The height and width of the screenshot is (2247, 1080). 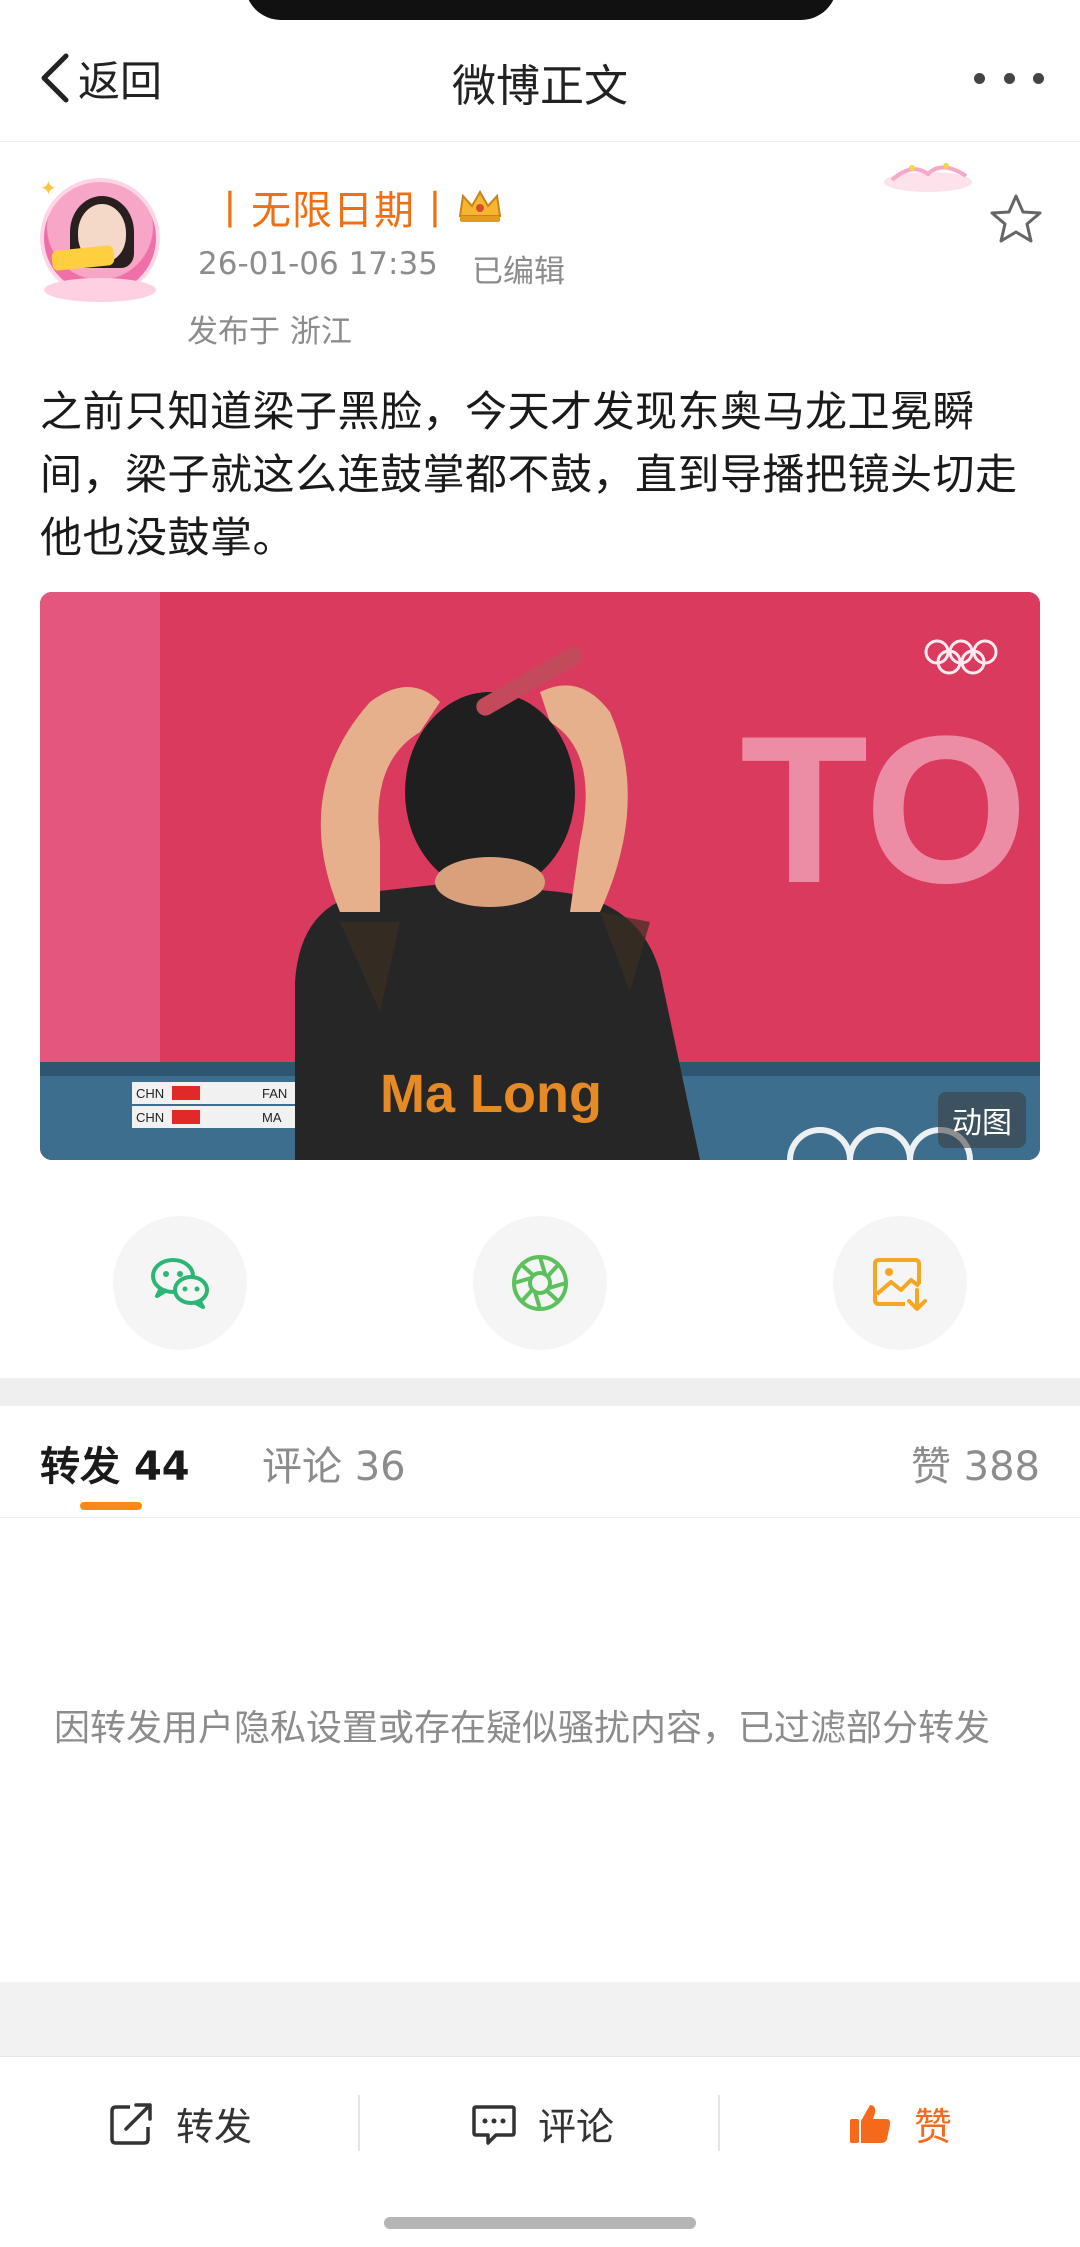 I want to click on share-moments-button, so click(x=540, y=1283).